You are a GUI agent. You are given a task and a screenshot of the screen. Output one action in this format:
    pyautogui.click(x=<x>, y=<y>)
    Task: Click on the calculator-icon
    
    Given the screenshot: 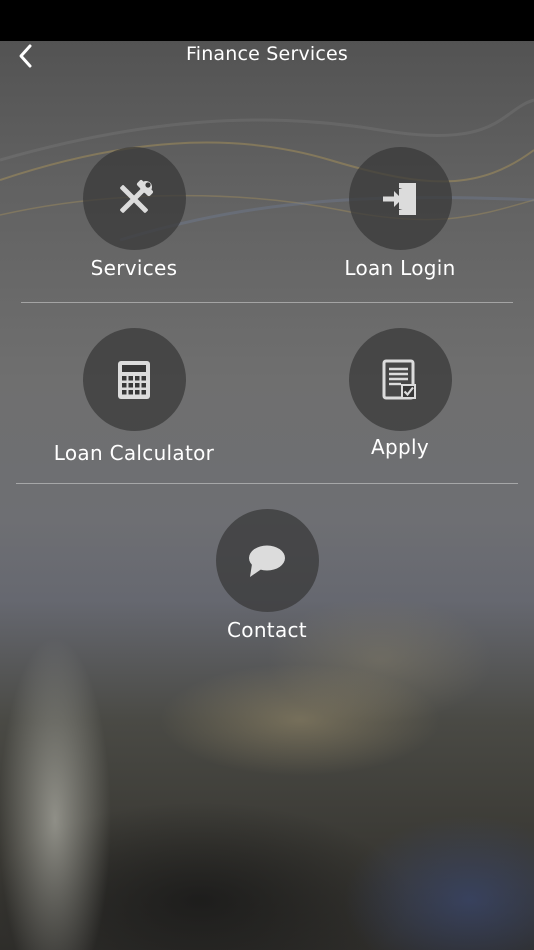 What is the action you would take?
    pyautogui.click(x=134, y=379)
    